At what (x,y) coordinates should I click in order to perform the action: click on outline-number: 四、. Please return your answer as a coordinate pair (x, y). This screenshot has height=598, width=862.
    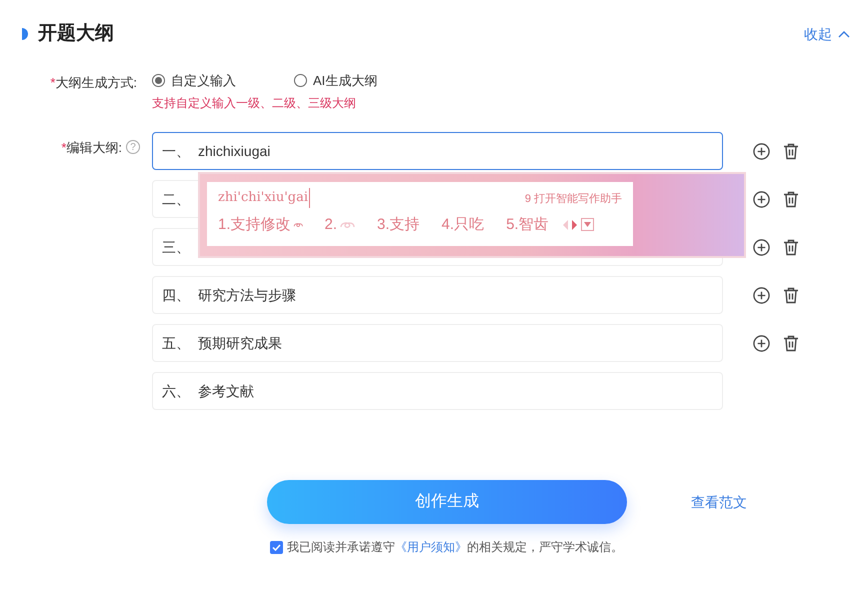
    Looking at the image, I should click on (176, 295).